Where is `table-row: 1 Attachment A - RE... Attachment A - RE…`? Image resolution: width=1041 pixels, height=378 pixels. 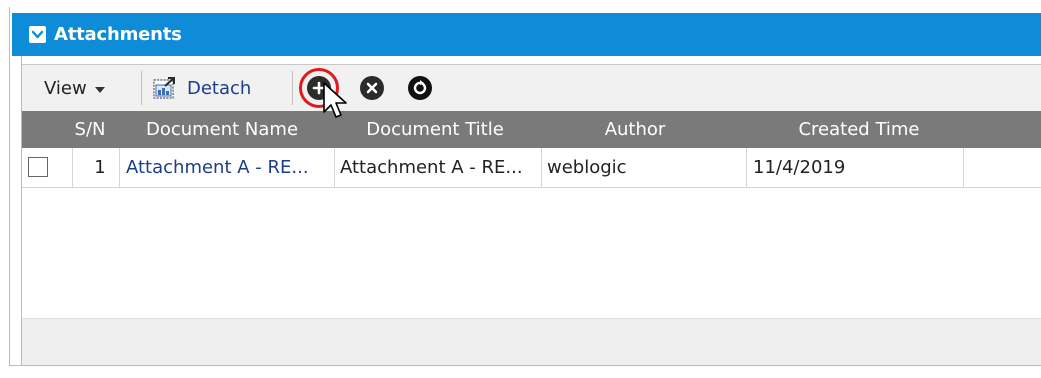 table-row: 1 Attachment A - RE... Attachment A - RE… is located at coordinates (531, 168).